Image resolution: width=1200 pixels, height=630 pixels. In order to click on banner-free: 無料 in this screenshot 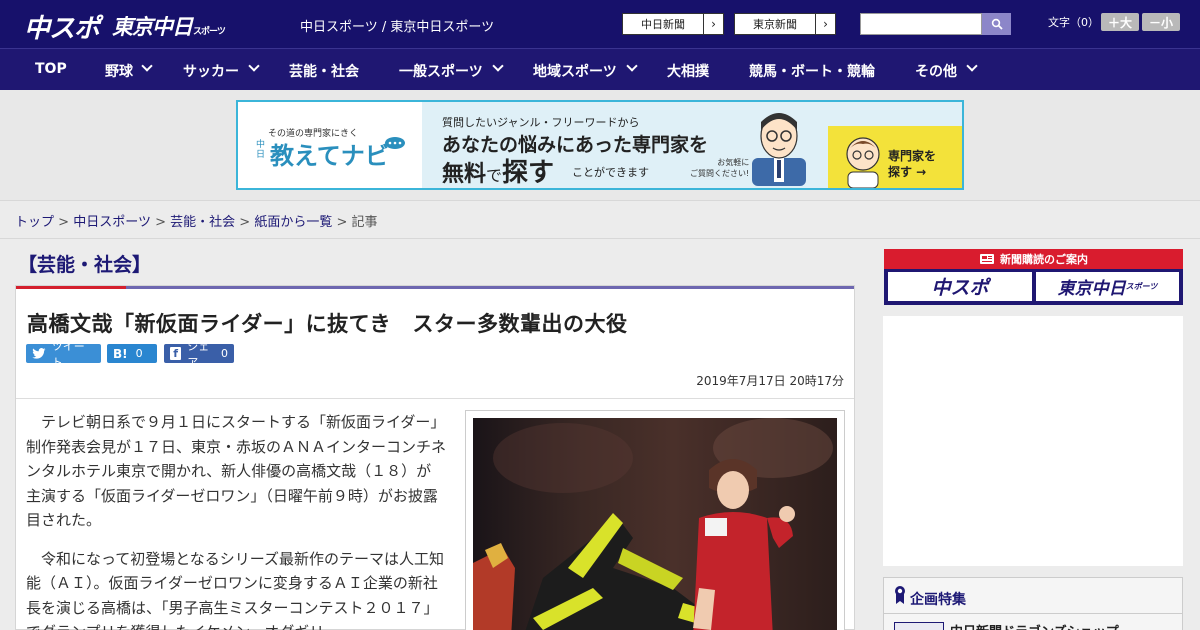, I will do `click(464, 174)`.